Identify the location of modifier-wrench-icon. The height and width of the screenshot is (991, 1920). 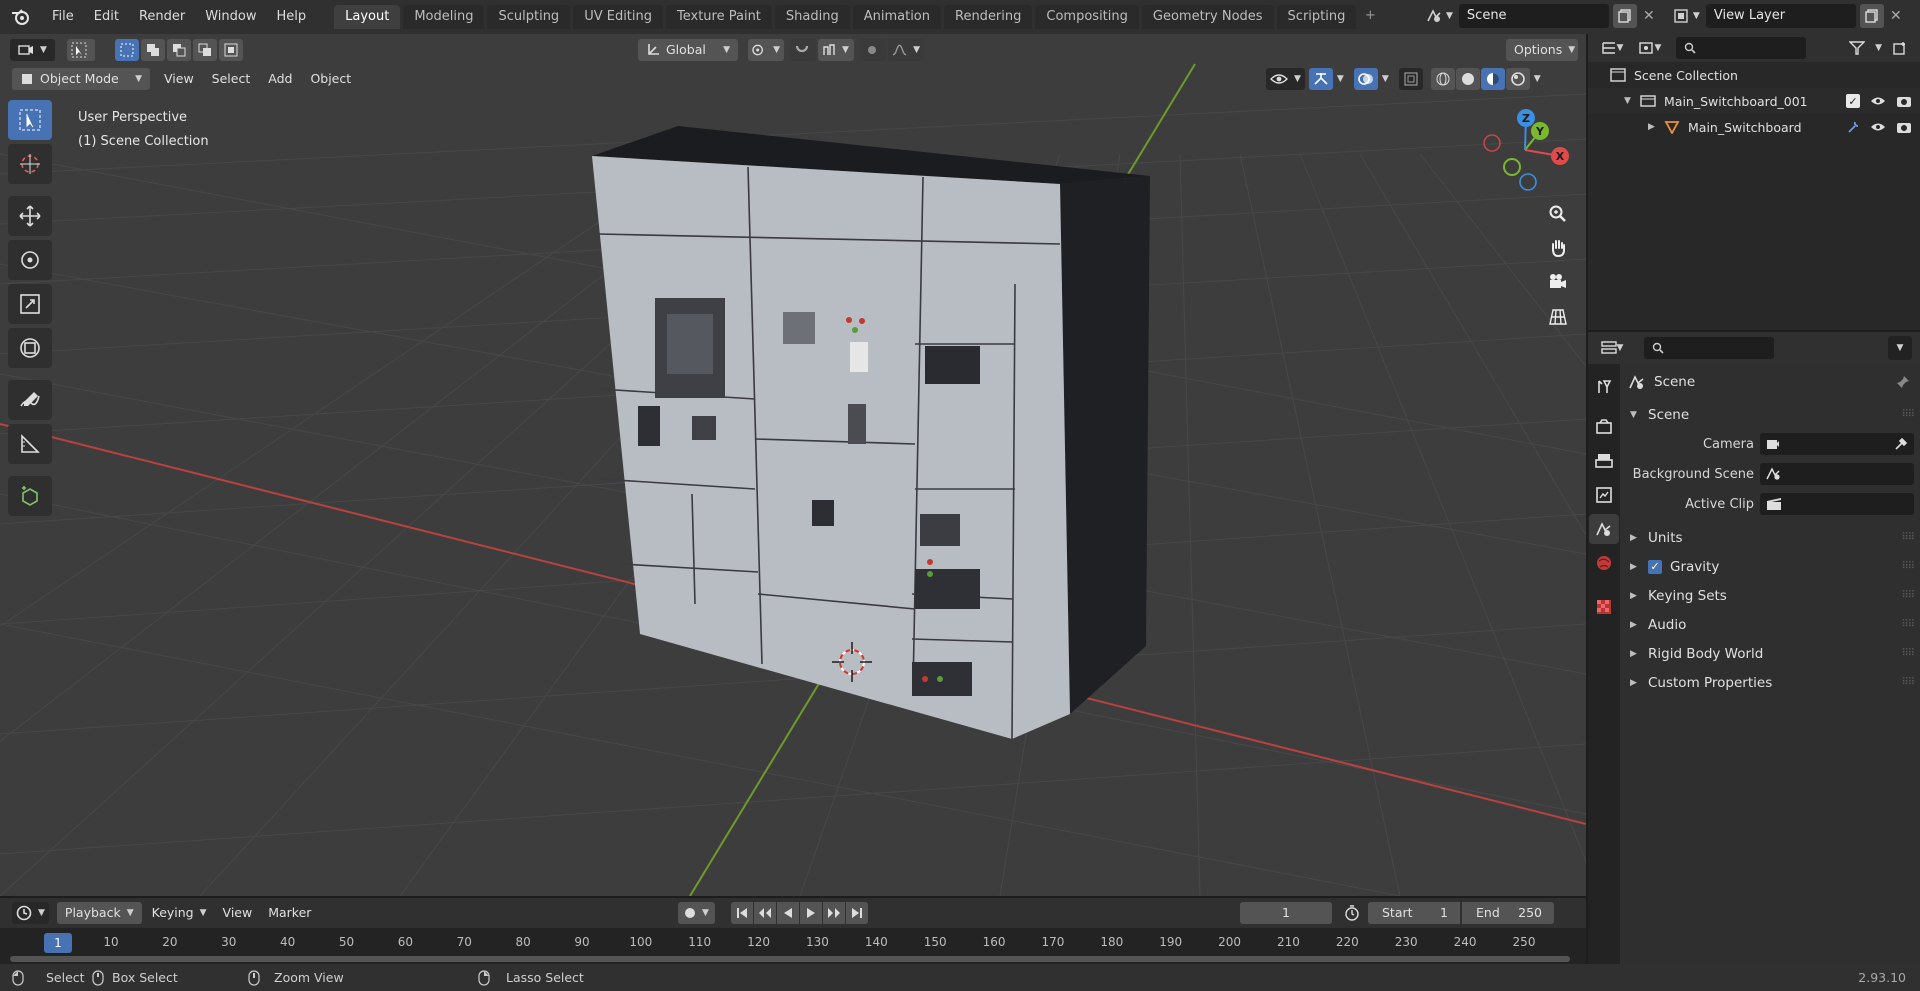
(1853, 127).